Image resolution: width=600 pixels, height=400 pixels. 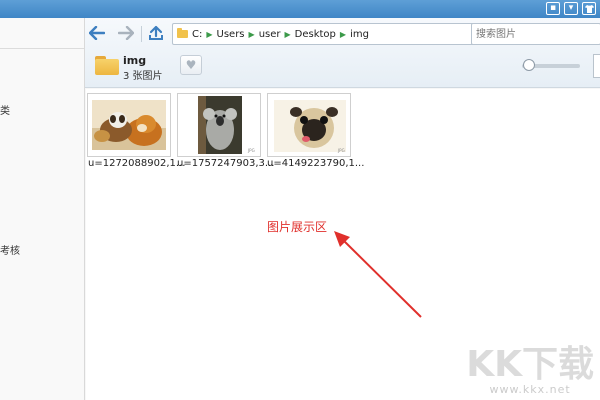 I want to click on heart-icon: ♥, so click(x=191, y=65).